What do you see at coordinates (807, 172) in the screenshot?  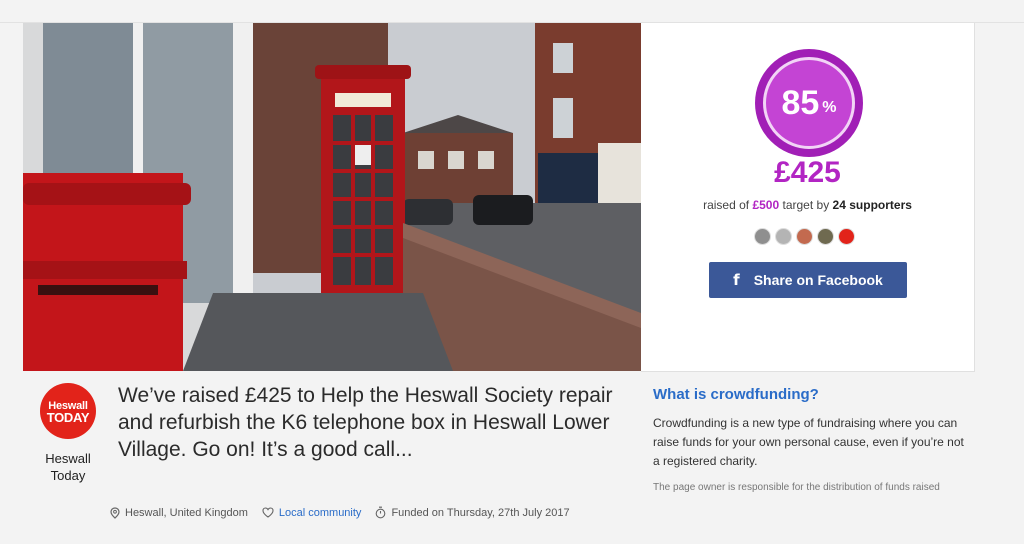 I see `raised-amount: £425` at bounding box center [807, 172].